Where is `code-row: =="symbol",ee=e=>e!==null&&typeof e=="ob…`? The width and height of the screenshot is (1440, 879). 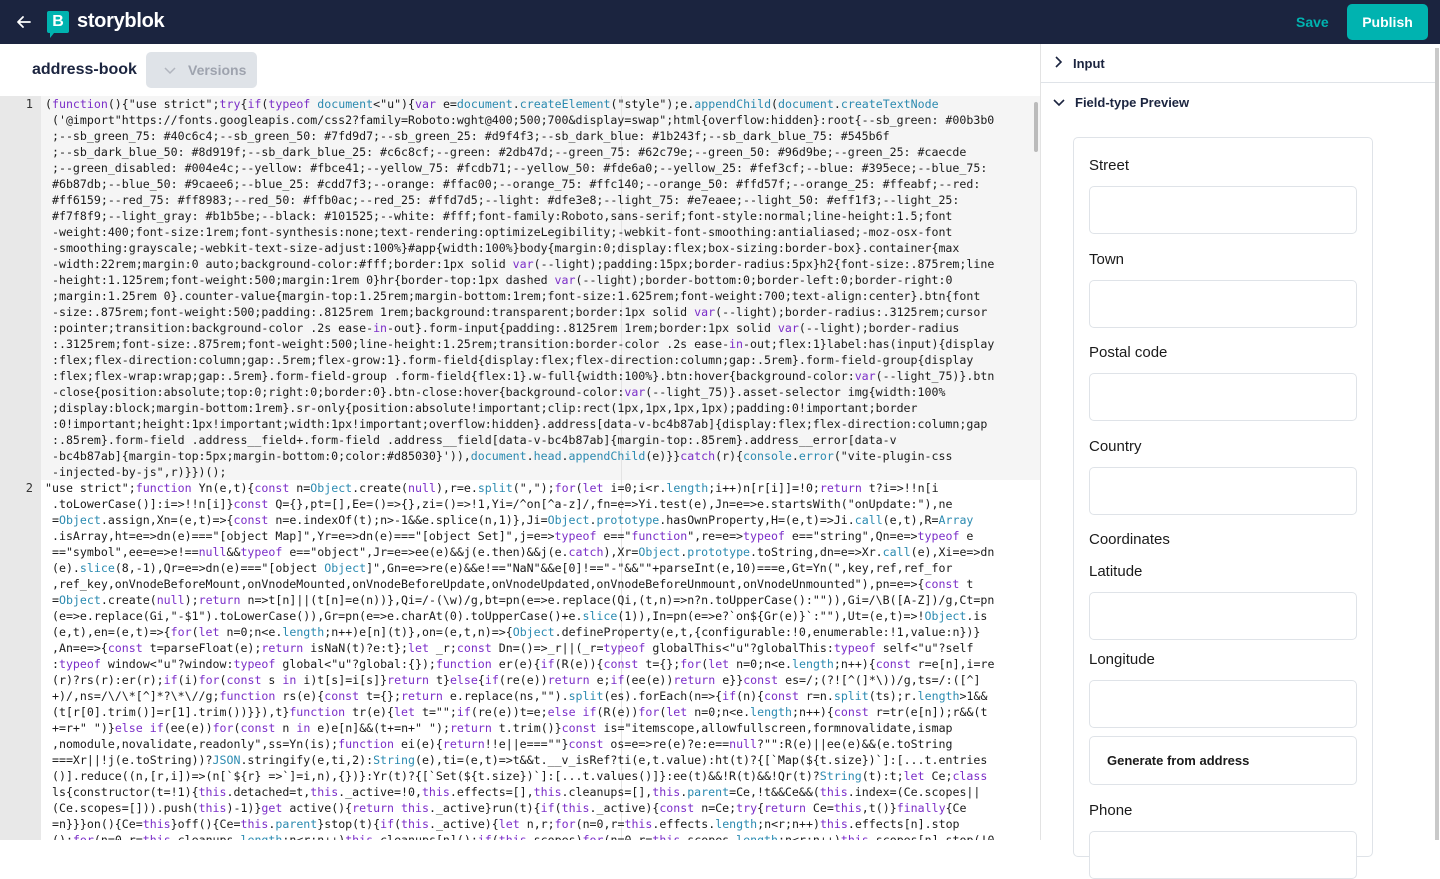
code-row: =="symbol",ee=e=>e!==null&&typeof e=="ob… is located at coordinates (520, 552).